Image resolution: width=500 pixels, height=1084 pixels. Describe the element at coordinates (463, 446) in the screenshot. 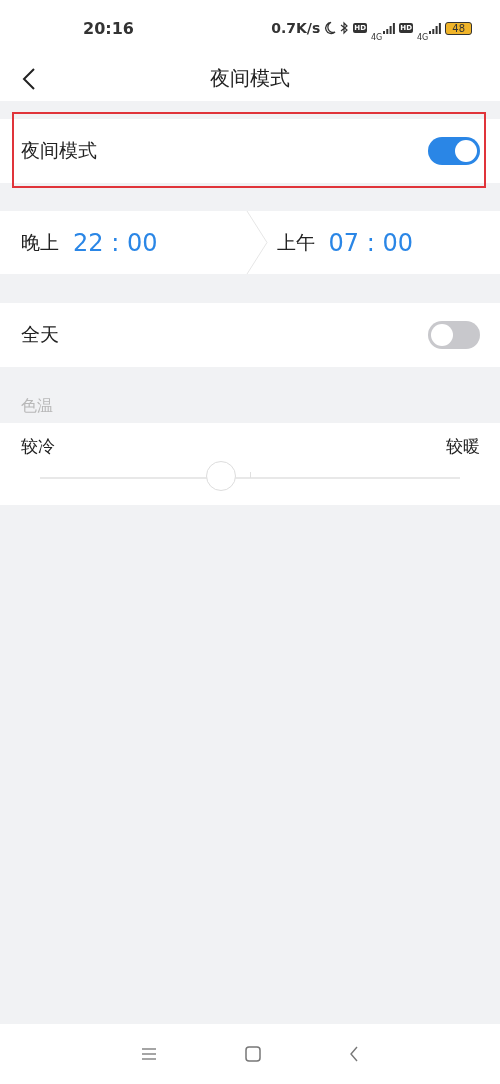

I see `slider-max-label: 较暖` at that location.